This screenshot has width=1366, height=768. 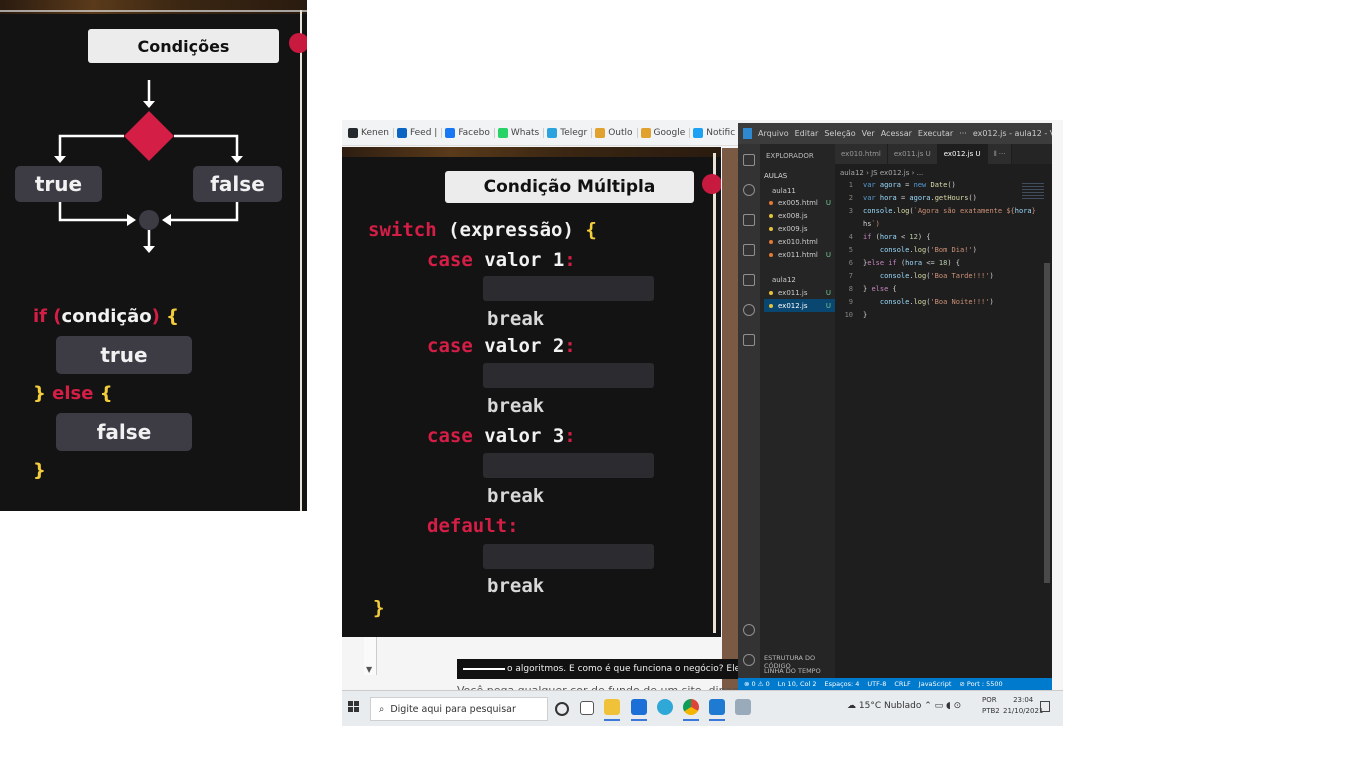 What do you see at coordinates (902, 684) in the screenshot?
I see `status-item: CRLF` at bounding box center [902, 684].